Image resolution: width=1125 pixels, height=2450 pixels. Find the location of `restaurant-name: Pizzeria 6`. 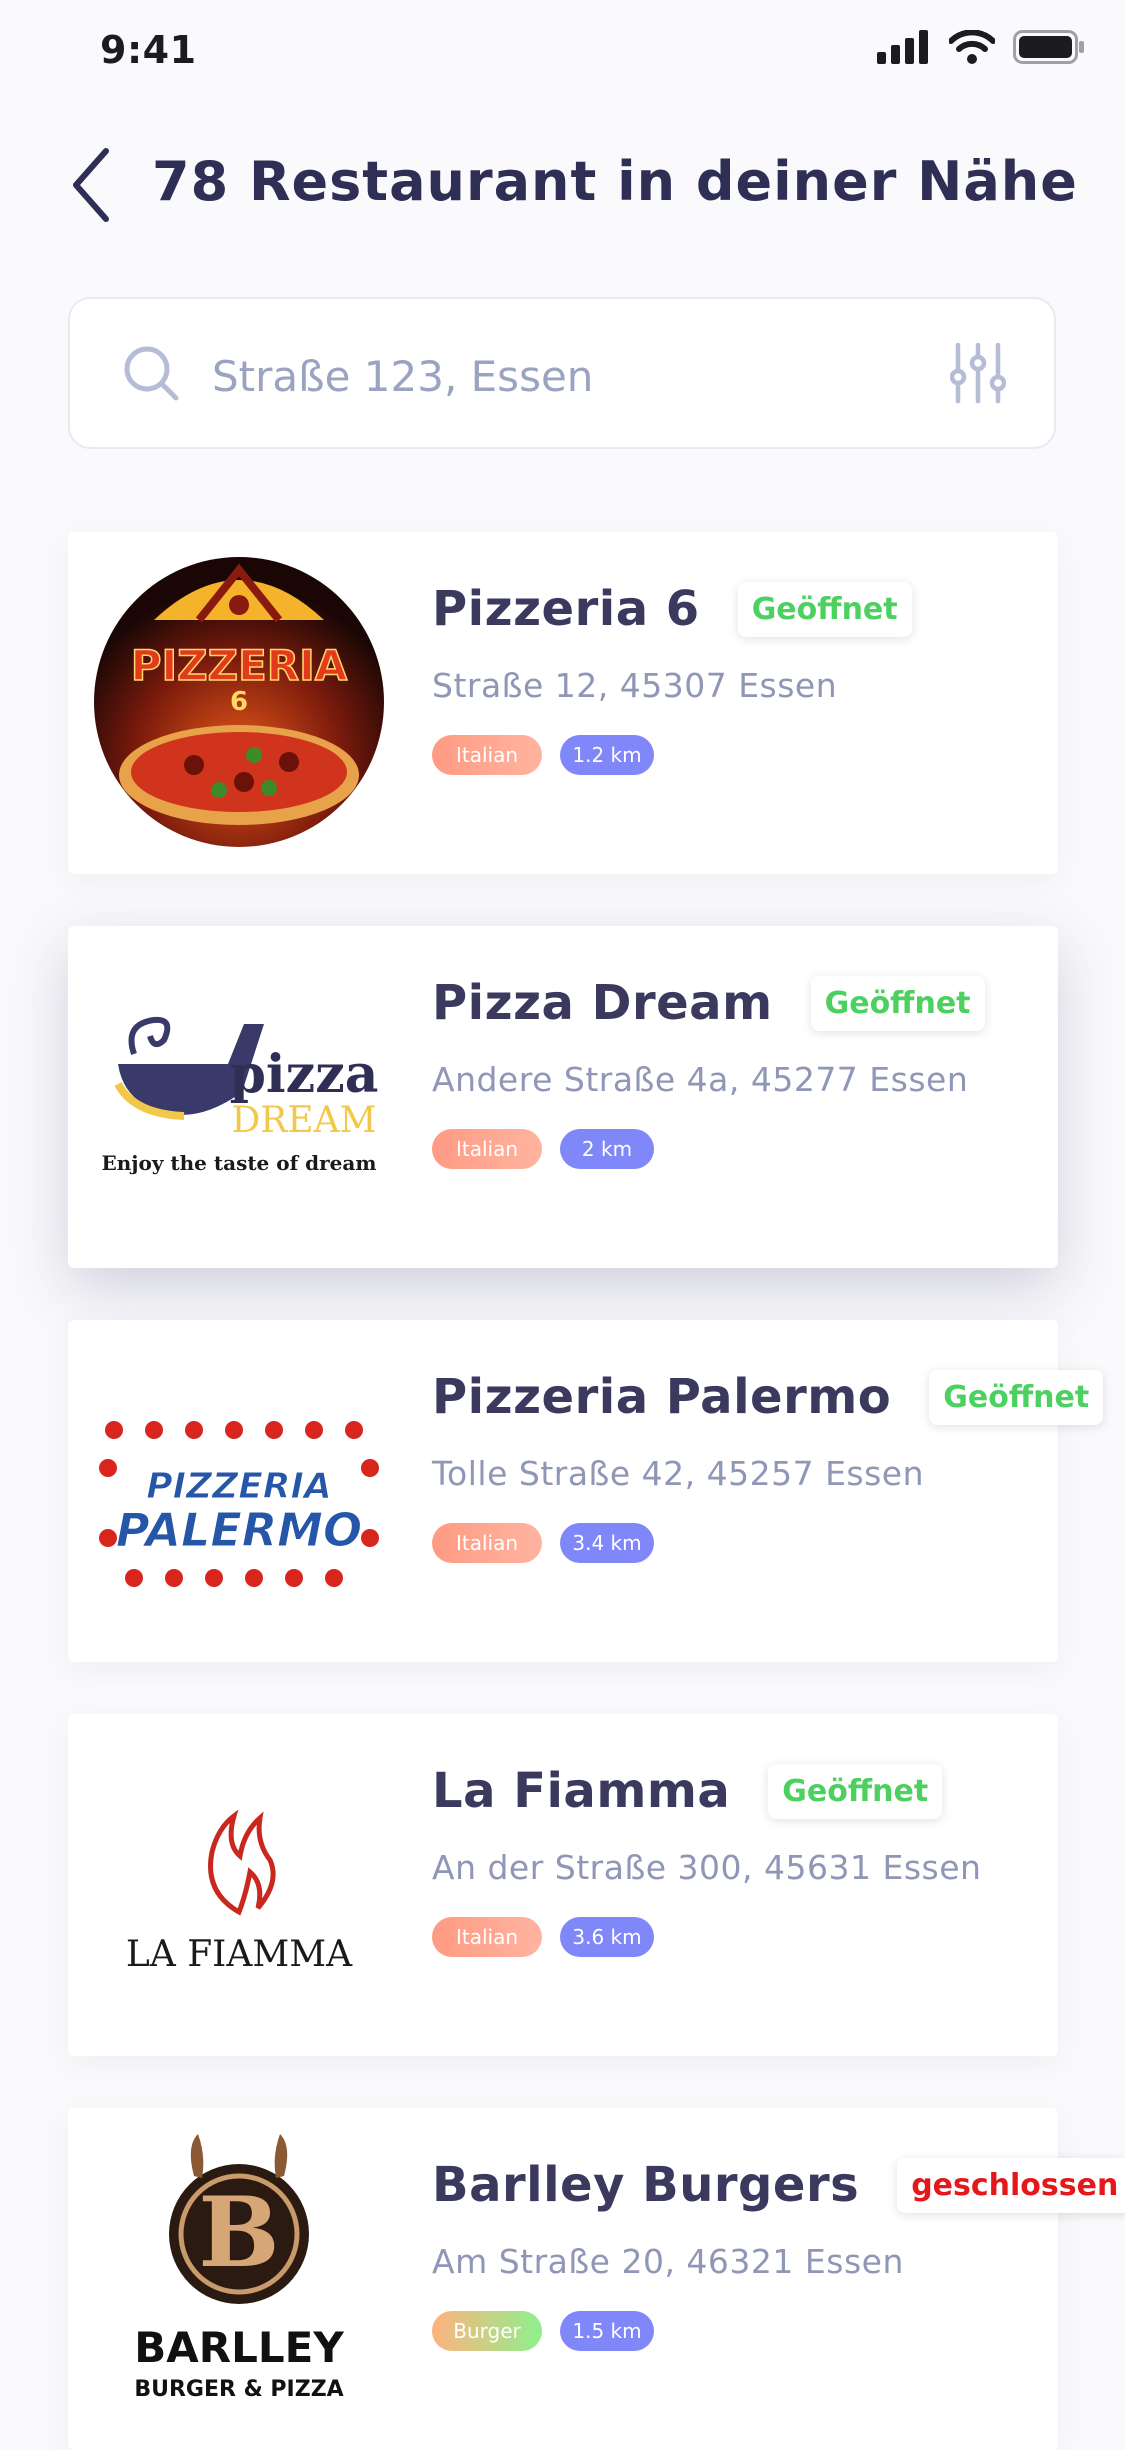

restaurant-name: Pizzeria 6 is located at coordinates (566, 609).